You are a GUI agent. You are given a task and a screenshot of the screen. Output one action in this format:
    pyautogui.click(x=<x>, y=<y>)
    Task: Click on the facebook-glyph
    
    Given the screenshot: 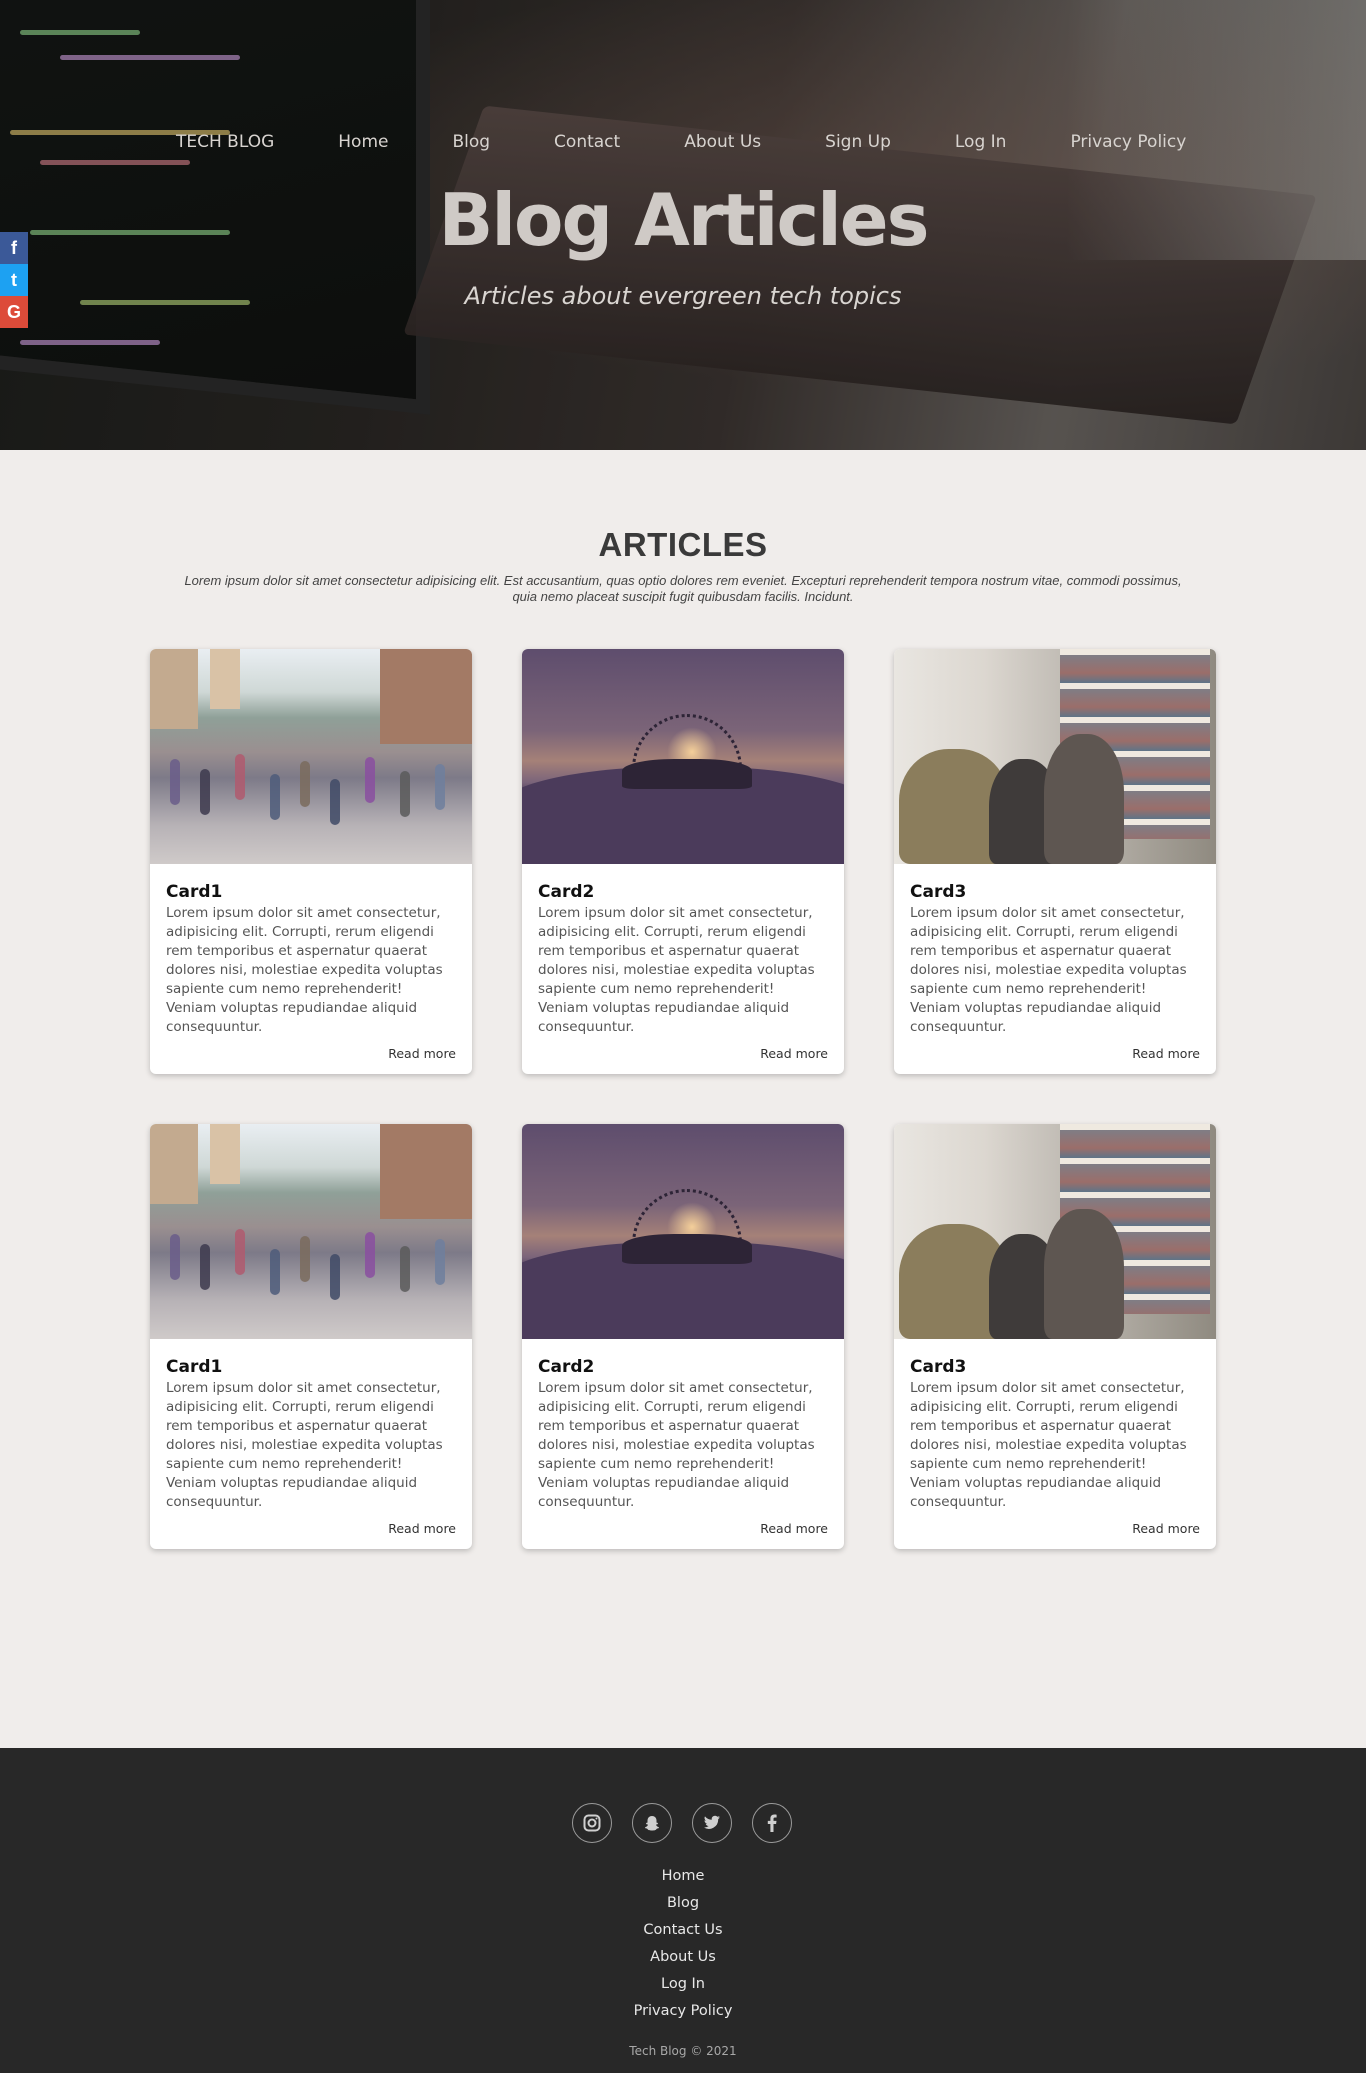 What is the action you would take?
    pyautogui.click(x=772, y=1823)
    